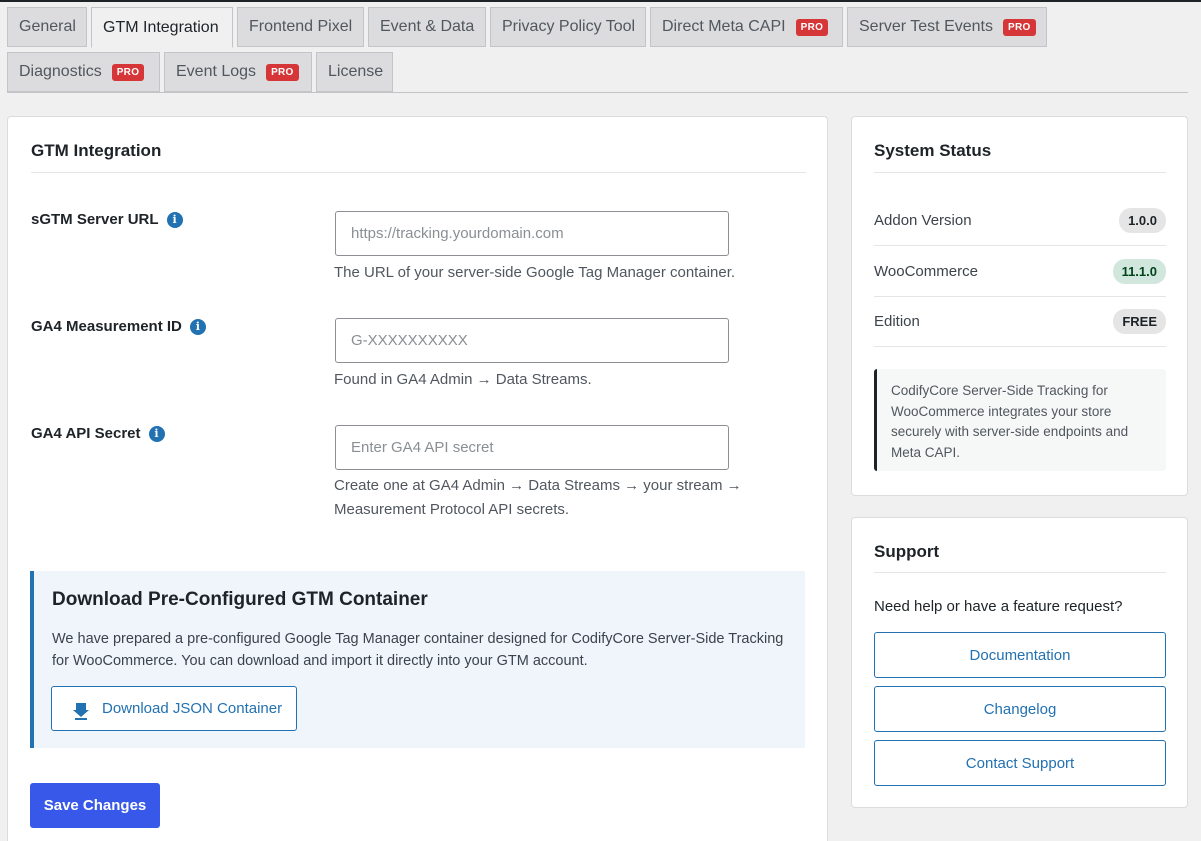 This screenshot has height=841, width=1201. I want to click on tab-general: General, so click(47, 27).